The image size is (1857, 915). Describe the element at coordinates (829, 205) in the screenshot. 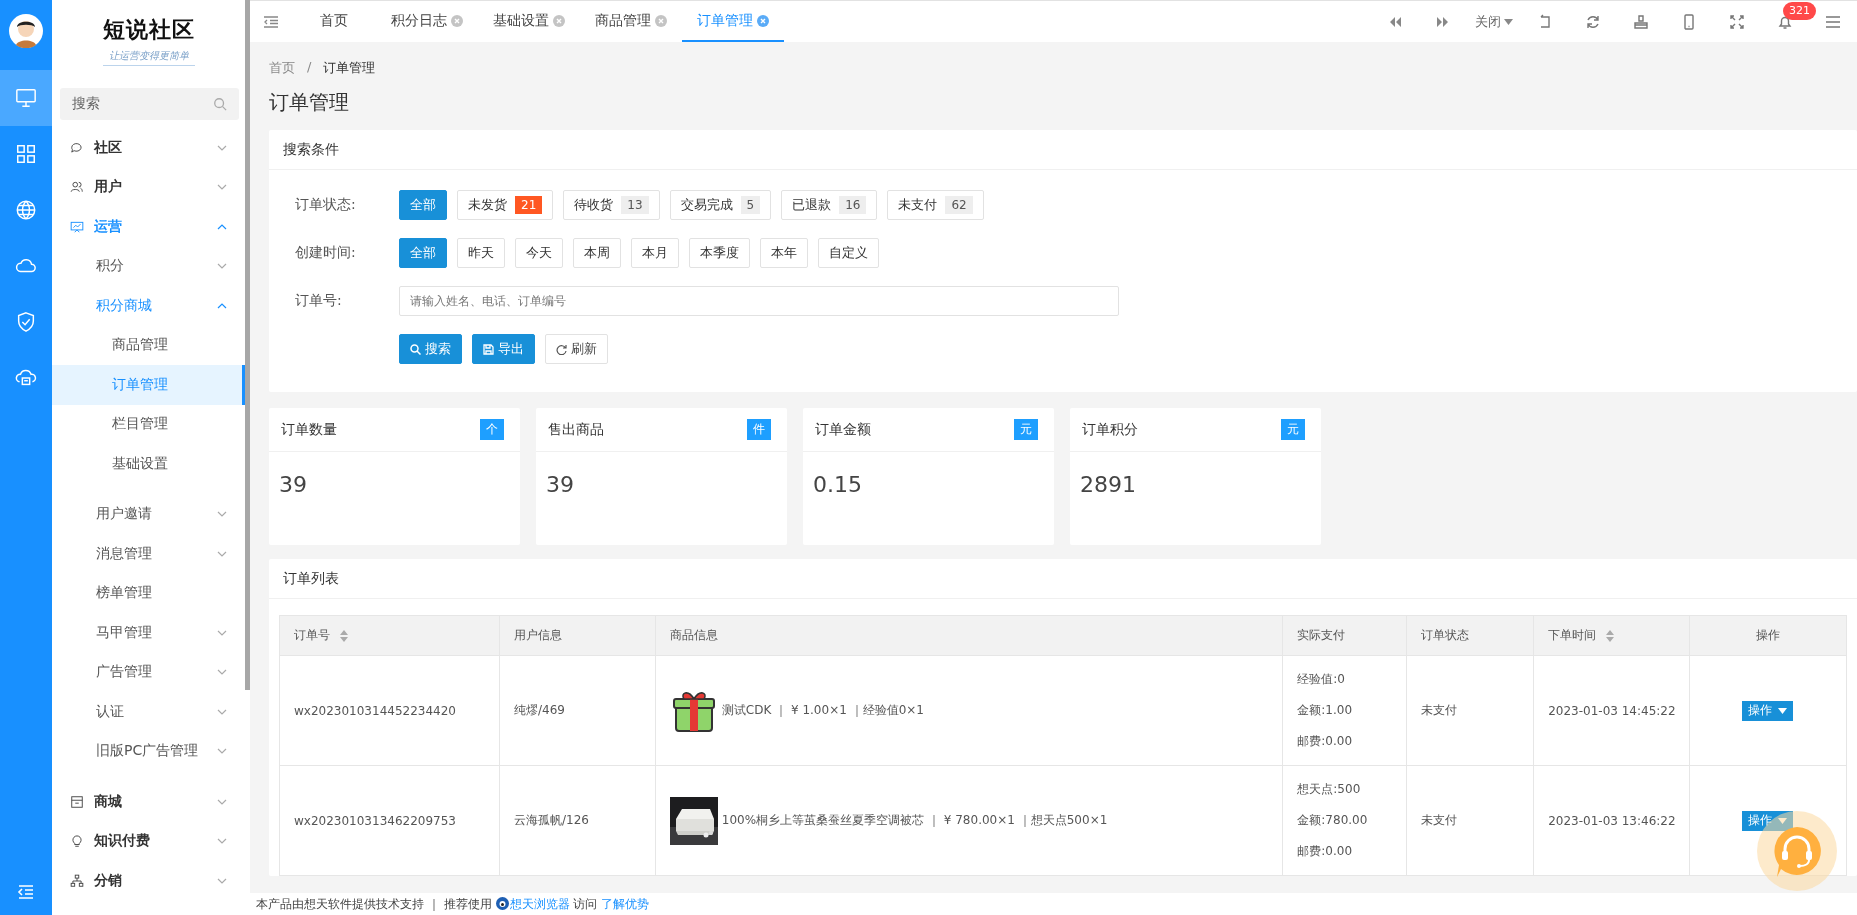

I see `filter-button: 已退款 16` at that location.